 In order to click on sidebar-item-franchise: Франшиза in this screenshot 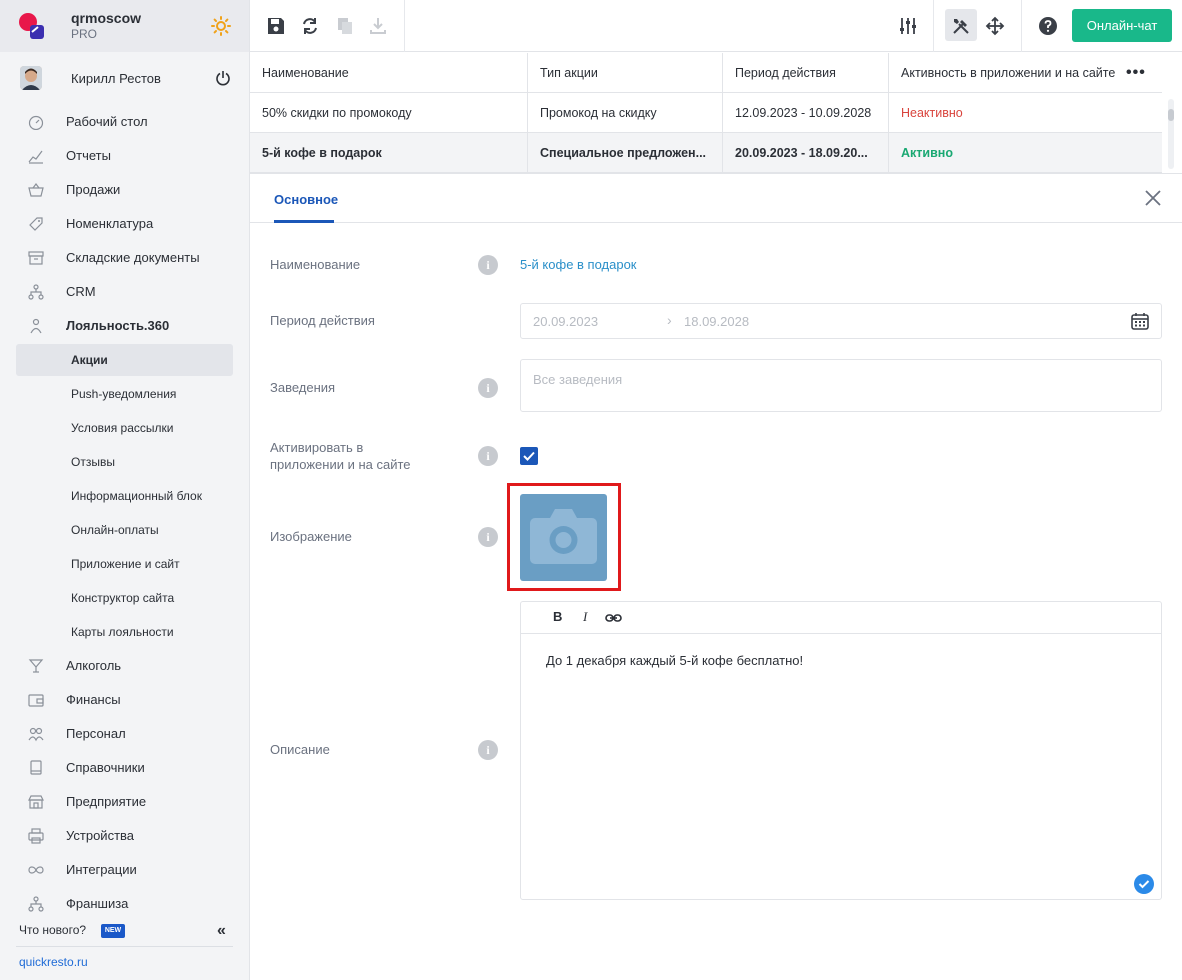, I will do `click(124, 903)`.